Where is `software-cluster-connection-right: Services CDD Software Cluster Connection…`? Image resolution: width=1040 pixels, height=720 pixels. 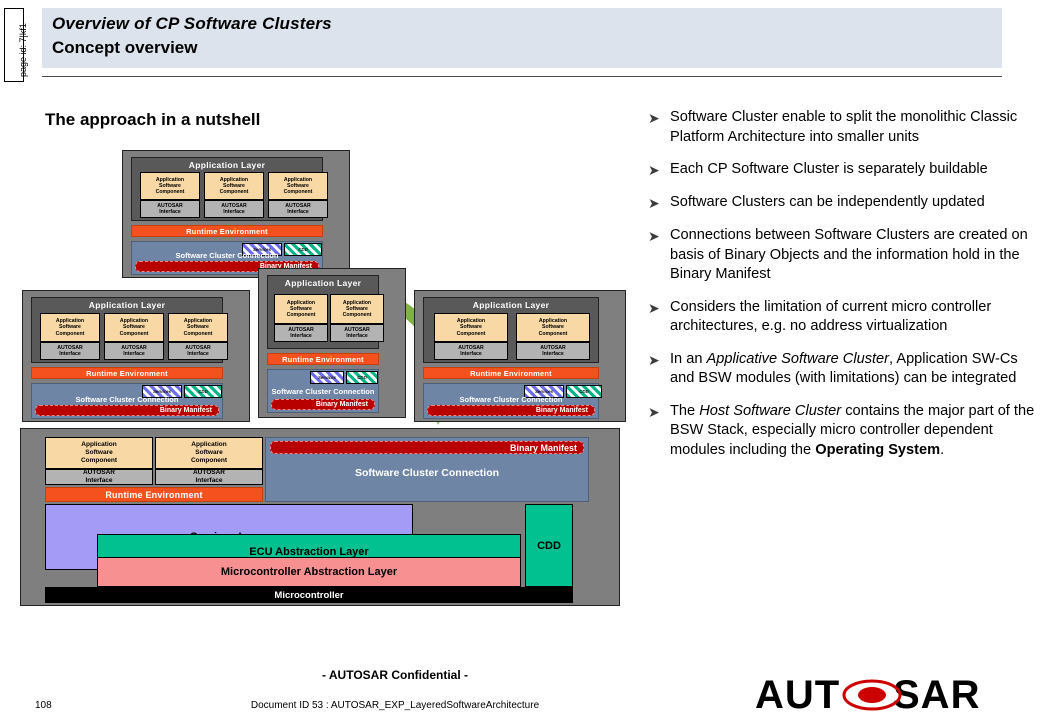 software-cluster-connection-right: Services CDD Software Cluster Connection… is located at coordinates (512, 401).